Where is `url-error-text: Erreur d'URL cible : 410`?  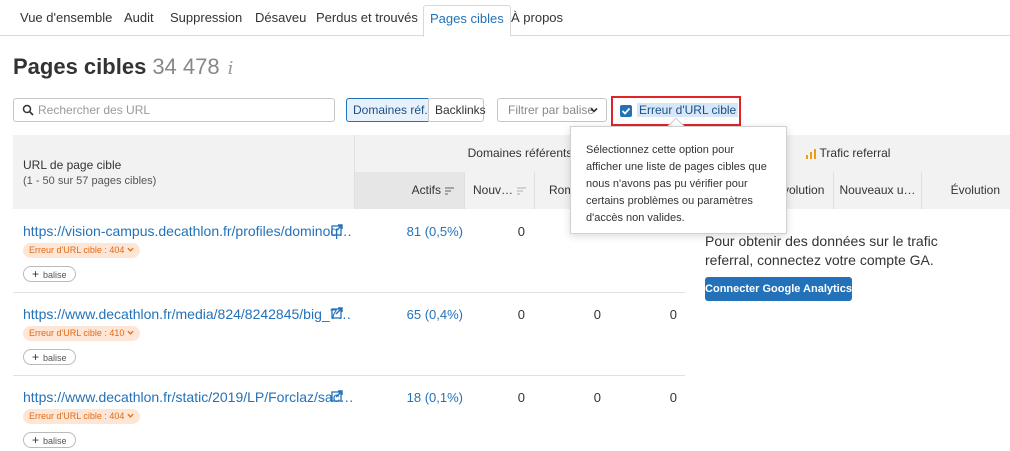
url-error-text: Erreur d'URL cible : 410 is located at coordinates (77, 333).